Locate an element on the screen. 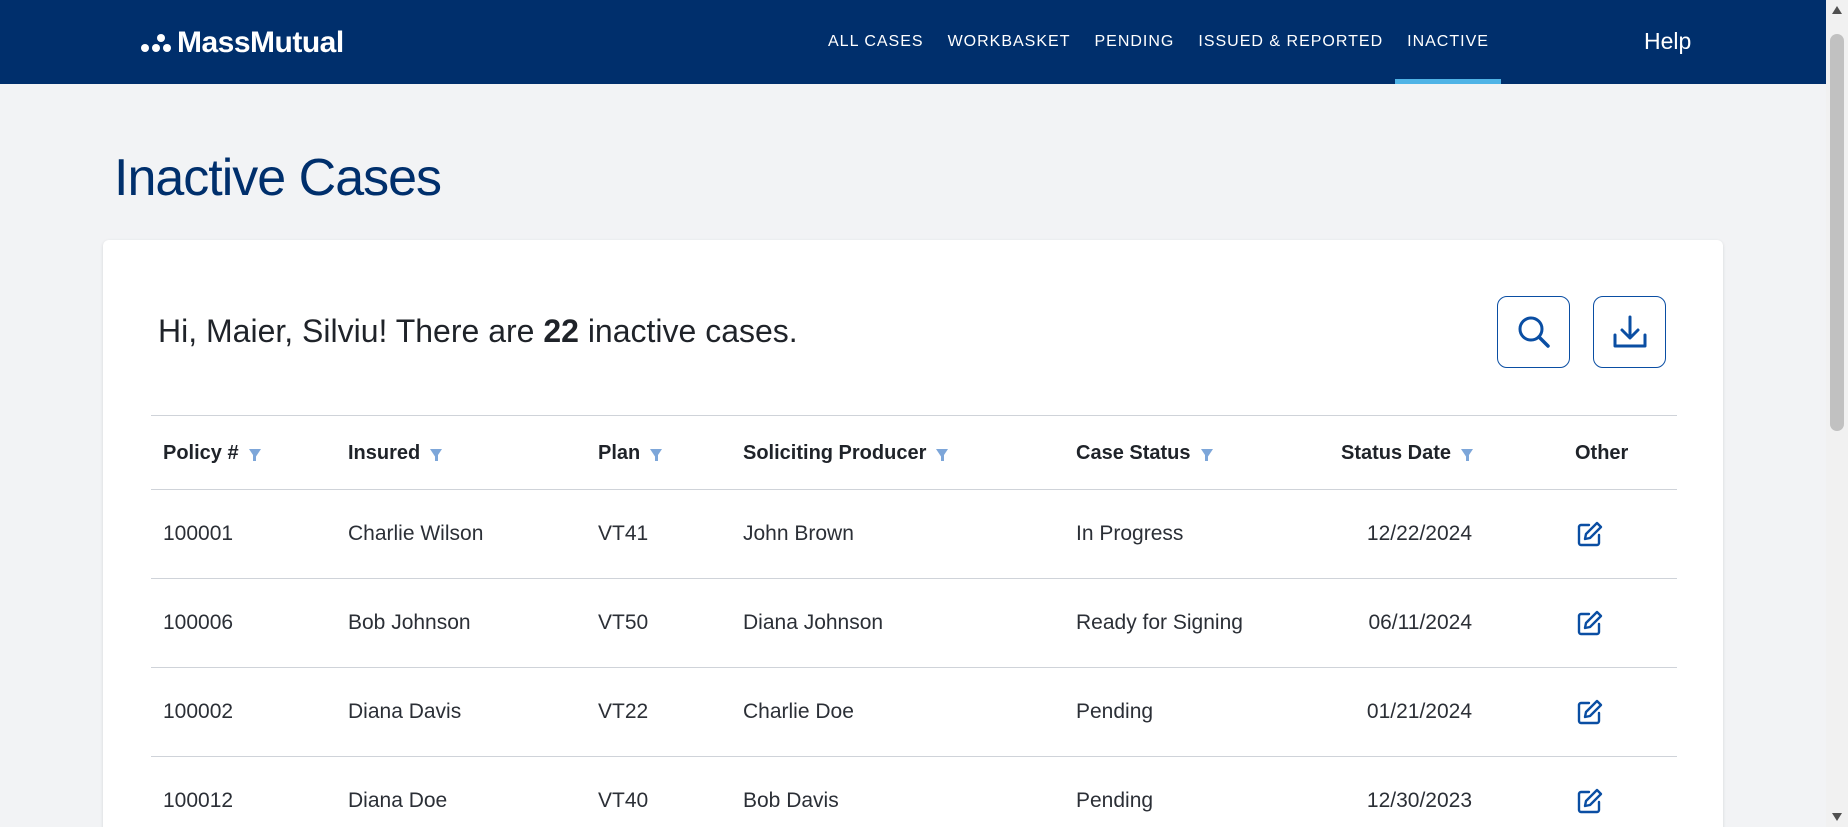 The image size is (1848, 827). column-header-status-date: Status Date is located at coordinates (1407, 453).